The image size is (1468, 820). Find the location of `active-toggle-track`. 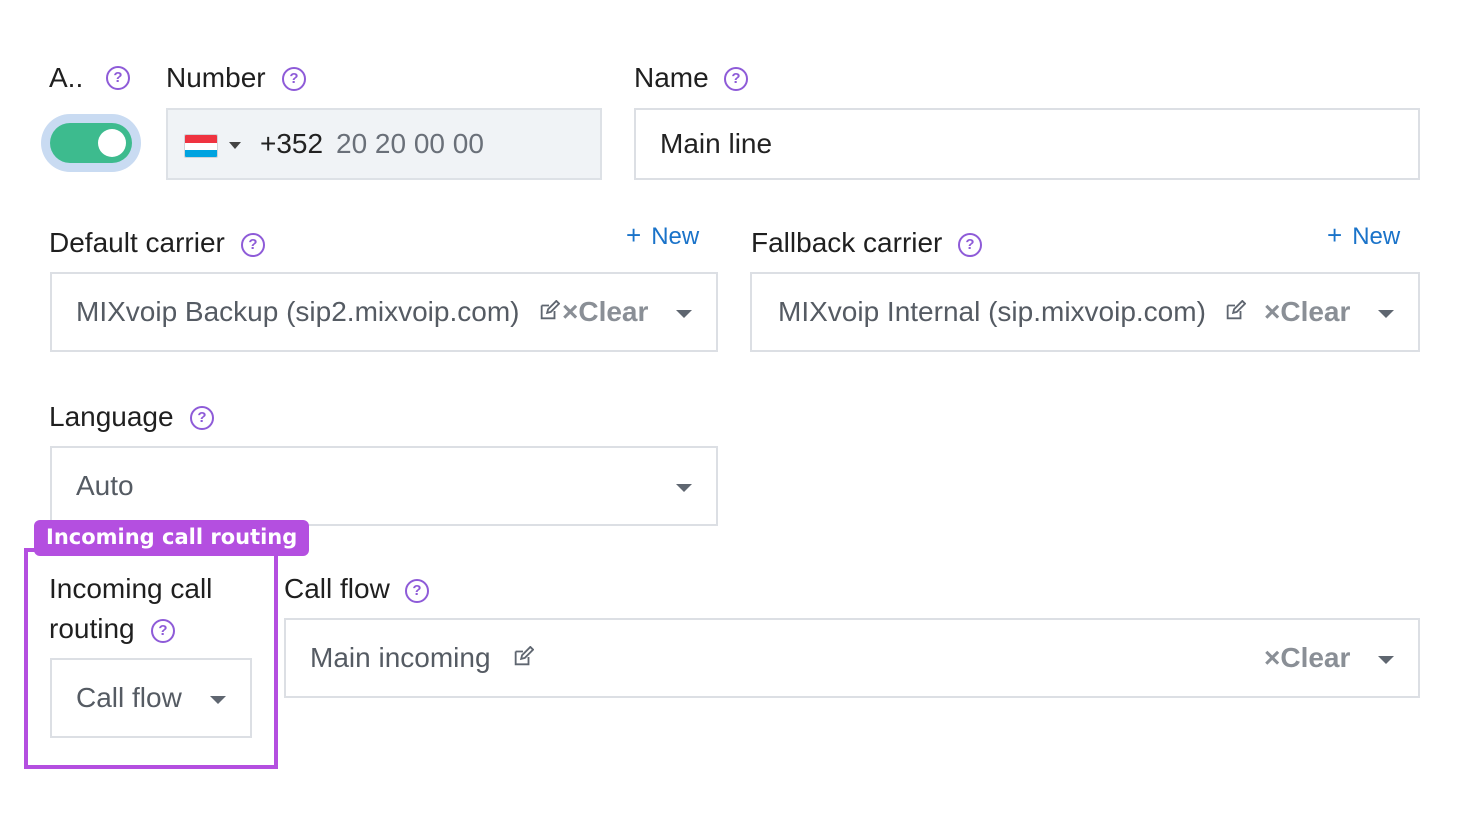

active-toggle-track is located at coordinates (91, 143).